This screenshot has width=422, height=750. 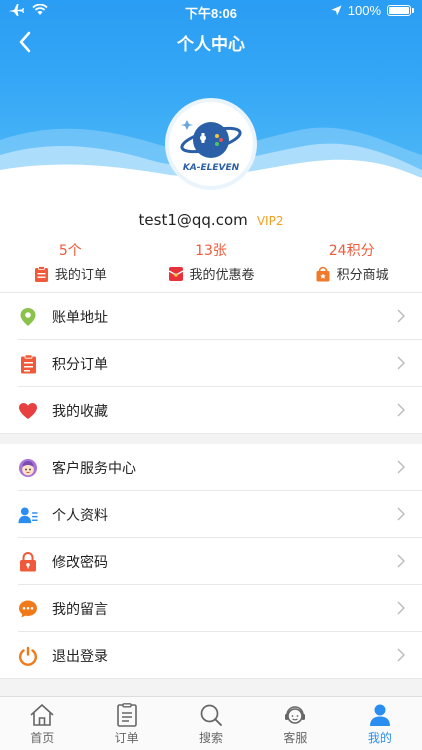 I want to click on tab-label: 客服, so click(x=295, y=738).